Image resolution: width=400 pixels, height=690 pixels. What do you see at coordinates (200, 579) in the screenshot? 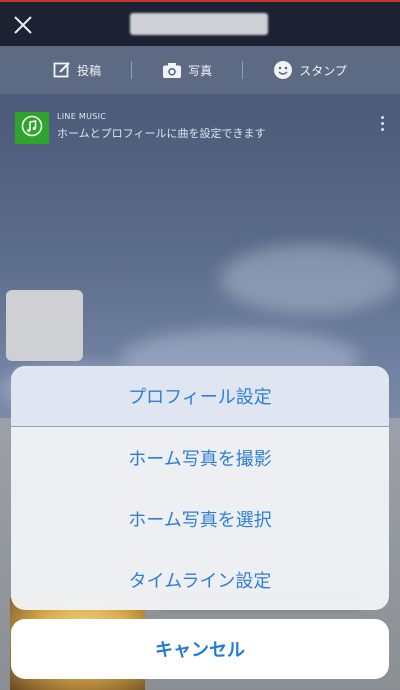
I see `timeline-settings-option: タイムライン設定` at bounding box center [200, 579].